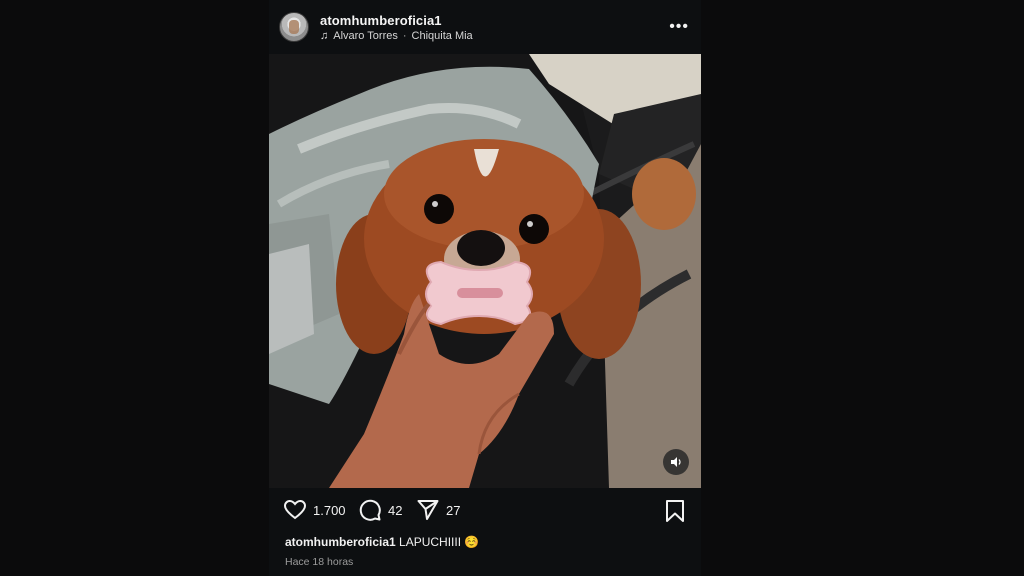 This screenshot has height=576, width=1024. I want to click on post-username: atomhumberoficia1, so click(381, 20).